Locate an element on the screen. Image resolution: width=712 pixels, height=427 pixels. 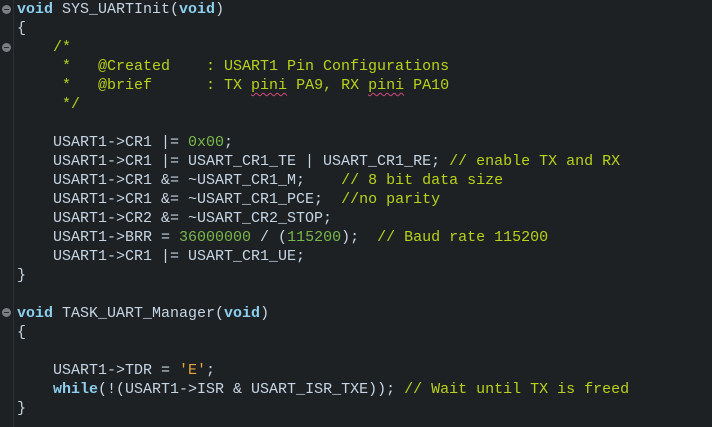
code-line: USART1->CR1 |= 0x00; is located at coordinates (364, 142).